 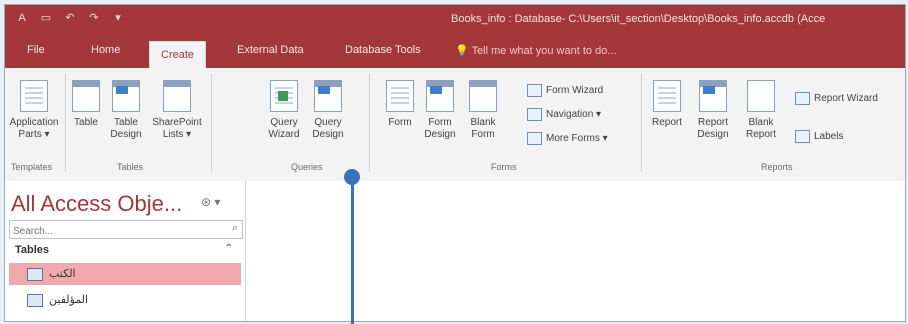 I want to click on blank-report-button: Blank Report, so click(x=761, y=107).